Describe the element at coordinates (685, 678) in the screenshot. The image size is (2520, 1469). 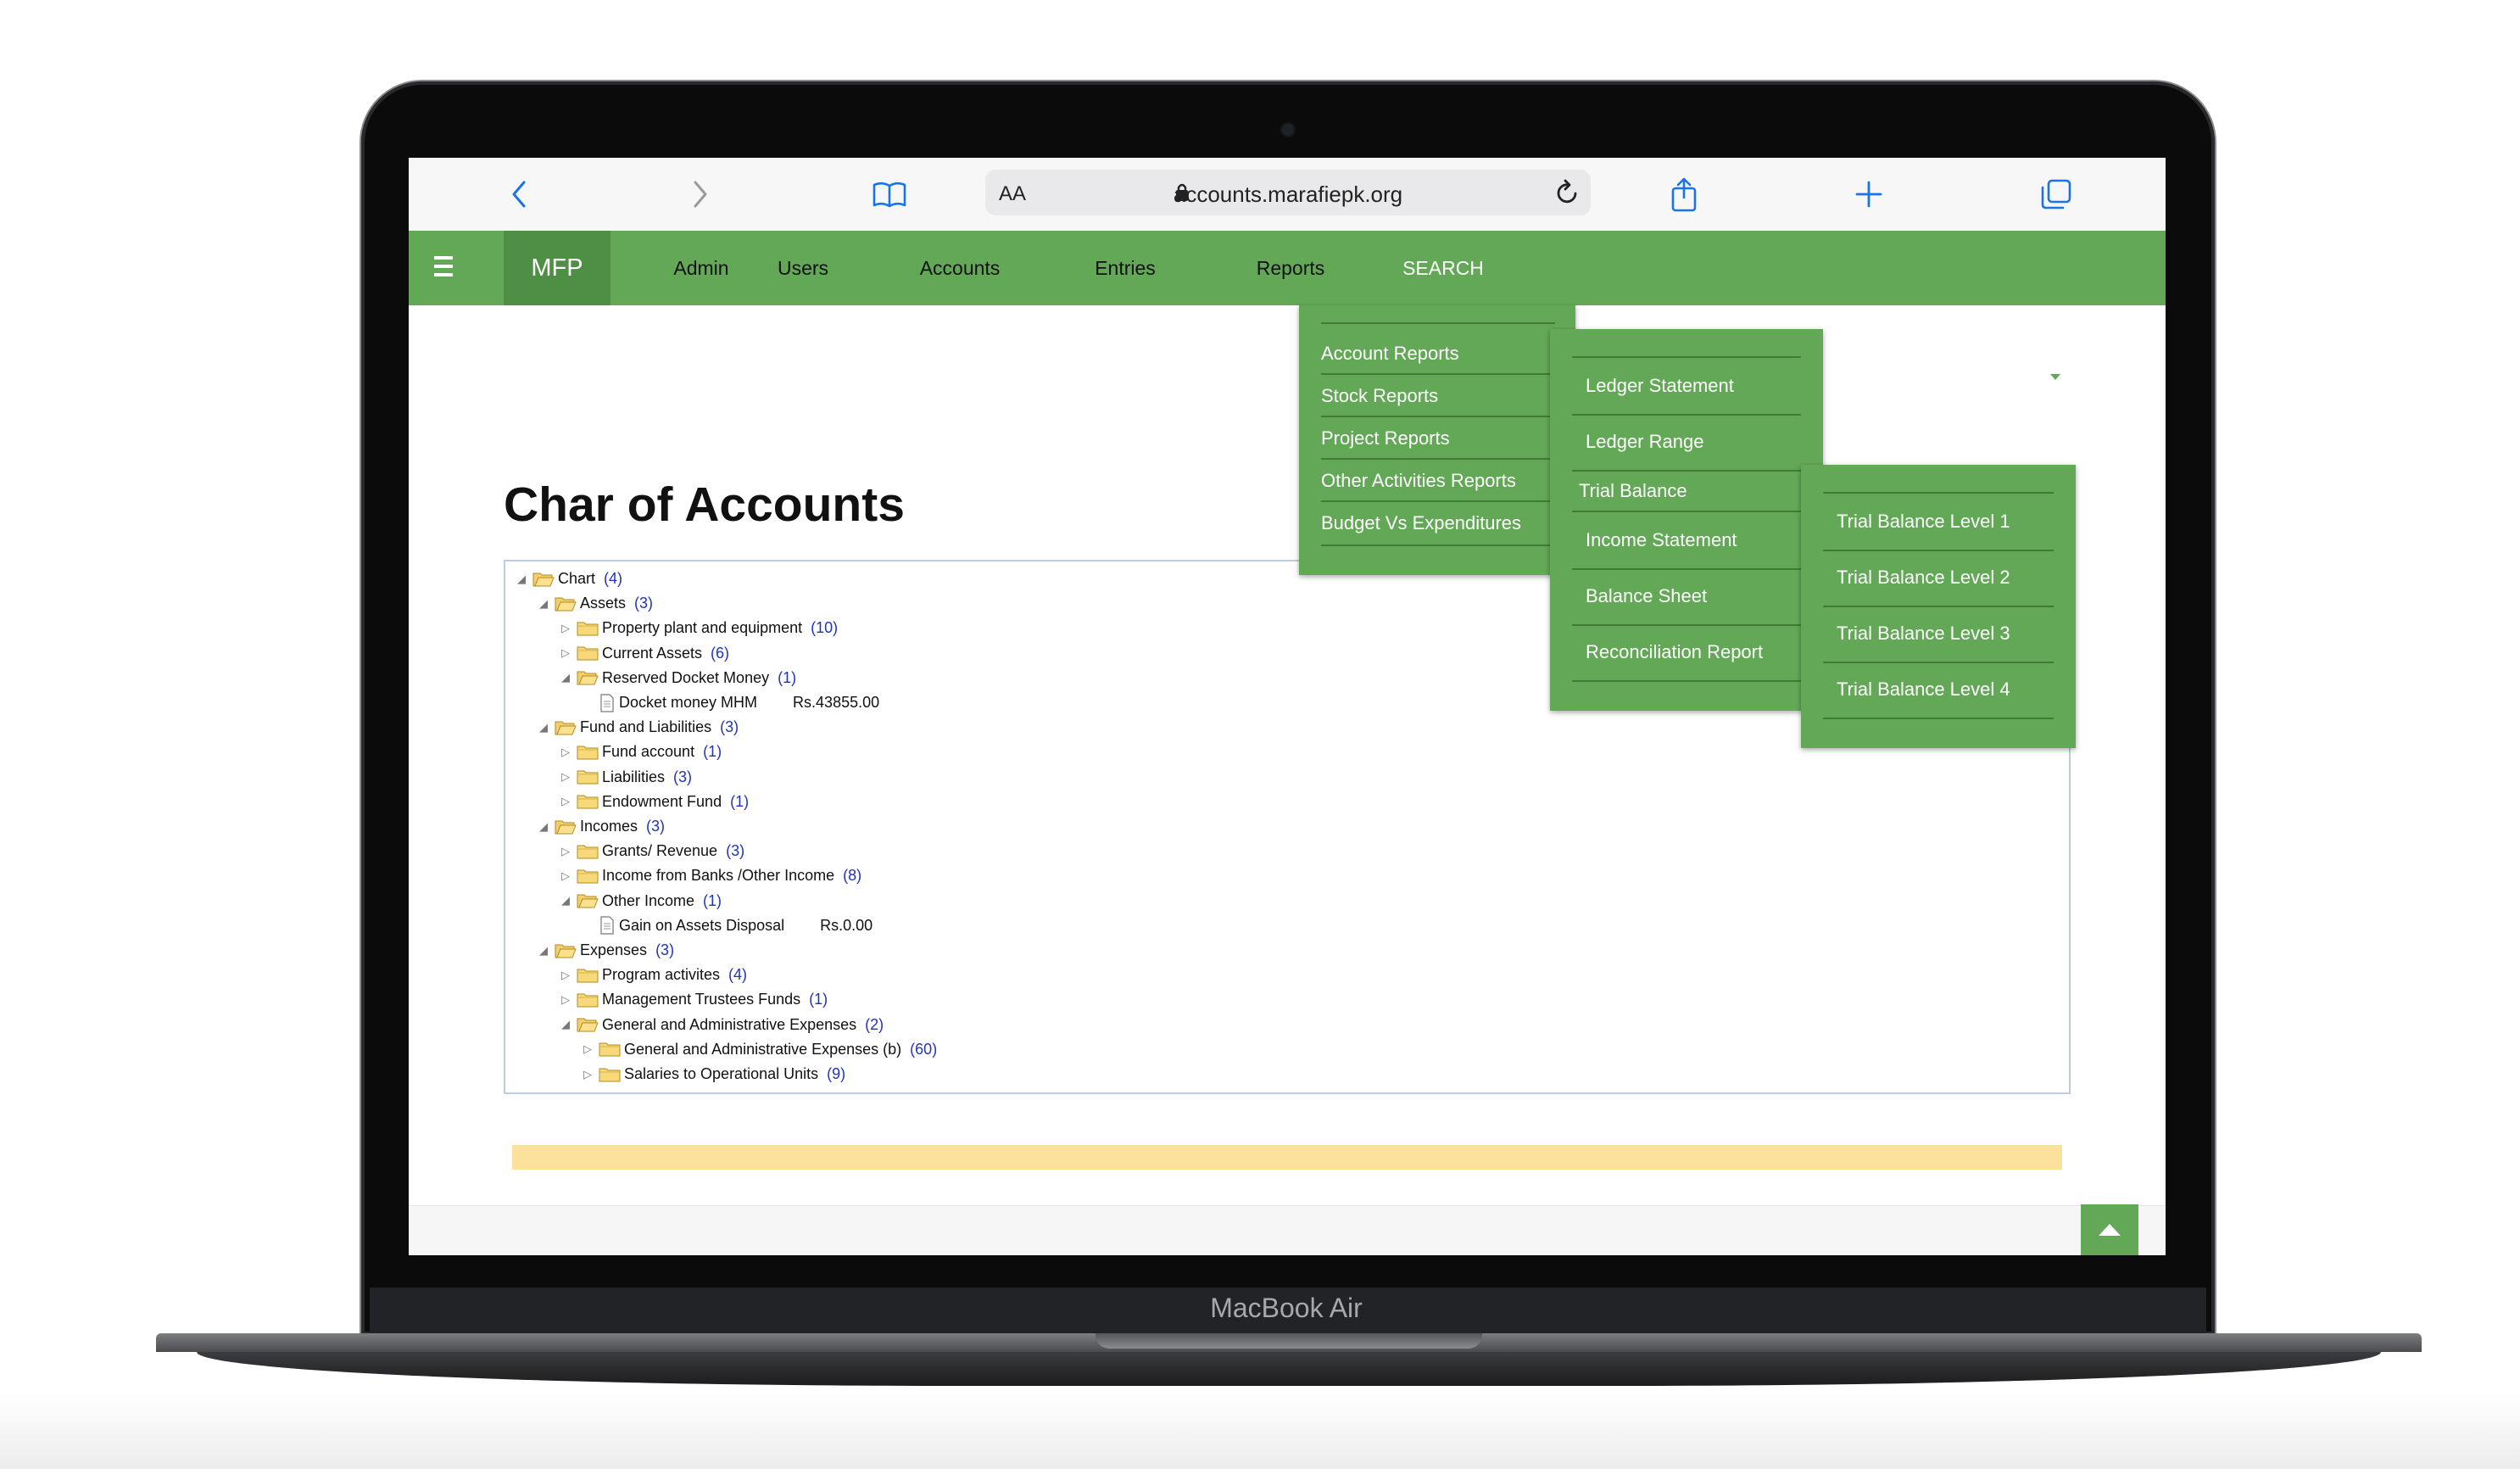
I see `tree-node-label: Reserved Docket Money` at that location.